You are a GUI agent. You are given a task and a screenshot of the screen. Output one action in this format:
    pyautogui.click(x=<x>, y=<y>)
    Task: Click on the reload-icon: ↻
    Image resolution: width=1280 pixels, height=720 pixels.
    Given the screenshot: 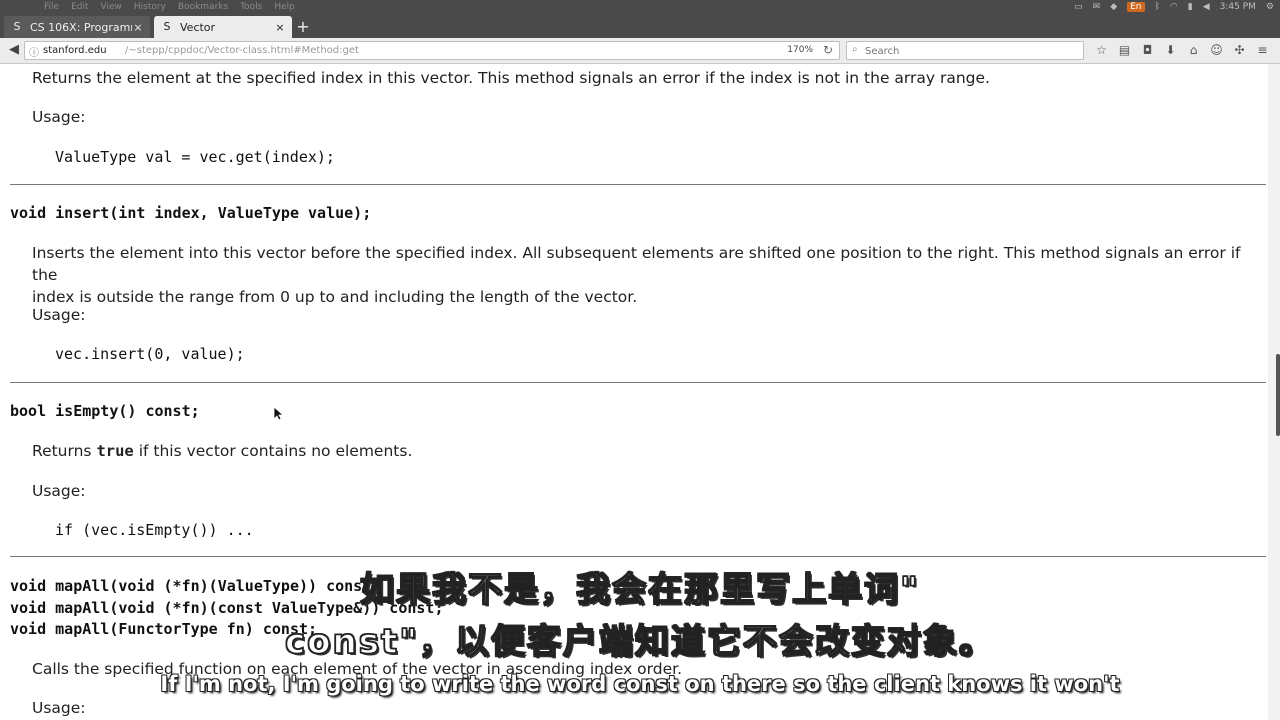 What is the action you would take?
    pyautogui.click(x=828, y=50)
    